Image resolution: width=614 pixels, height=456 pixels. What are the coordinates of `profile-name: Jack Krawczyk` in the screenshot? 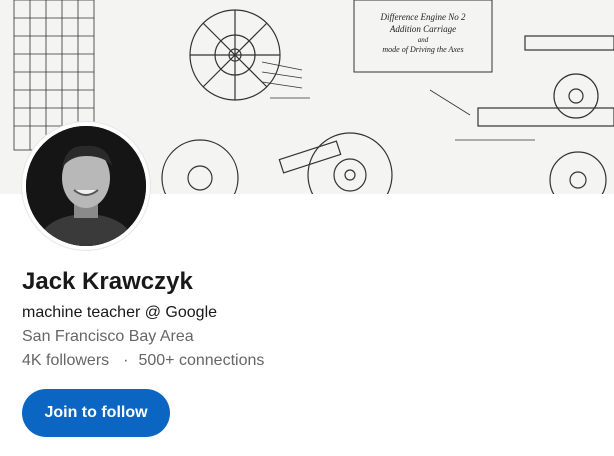 It's located at (107, 281).